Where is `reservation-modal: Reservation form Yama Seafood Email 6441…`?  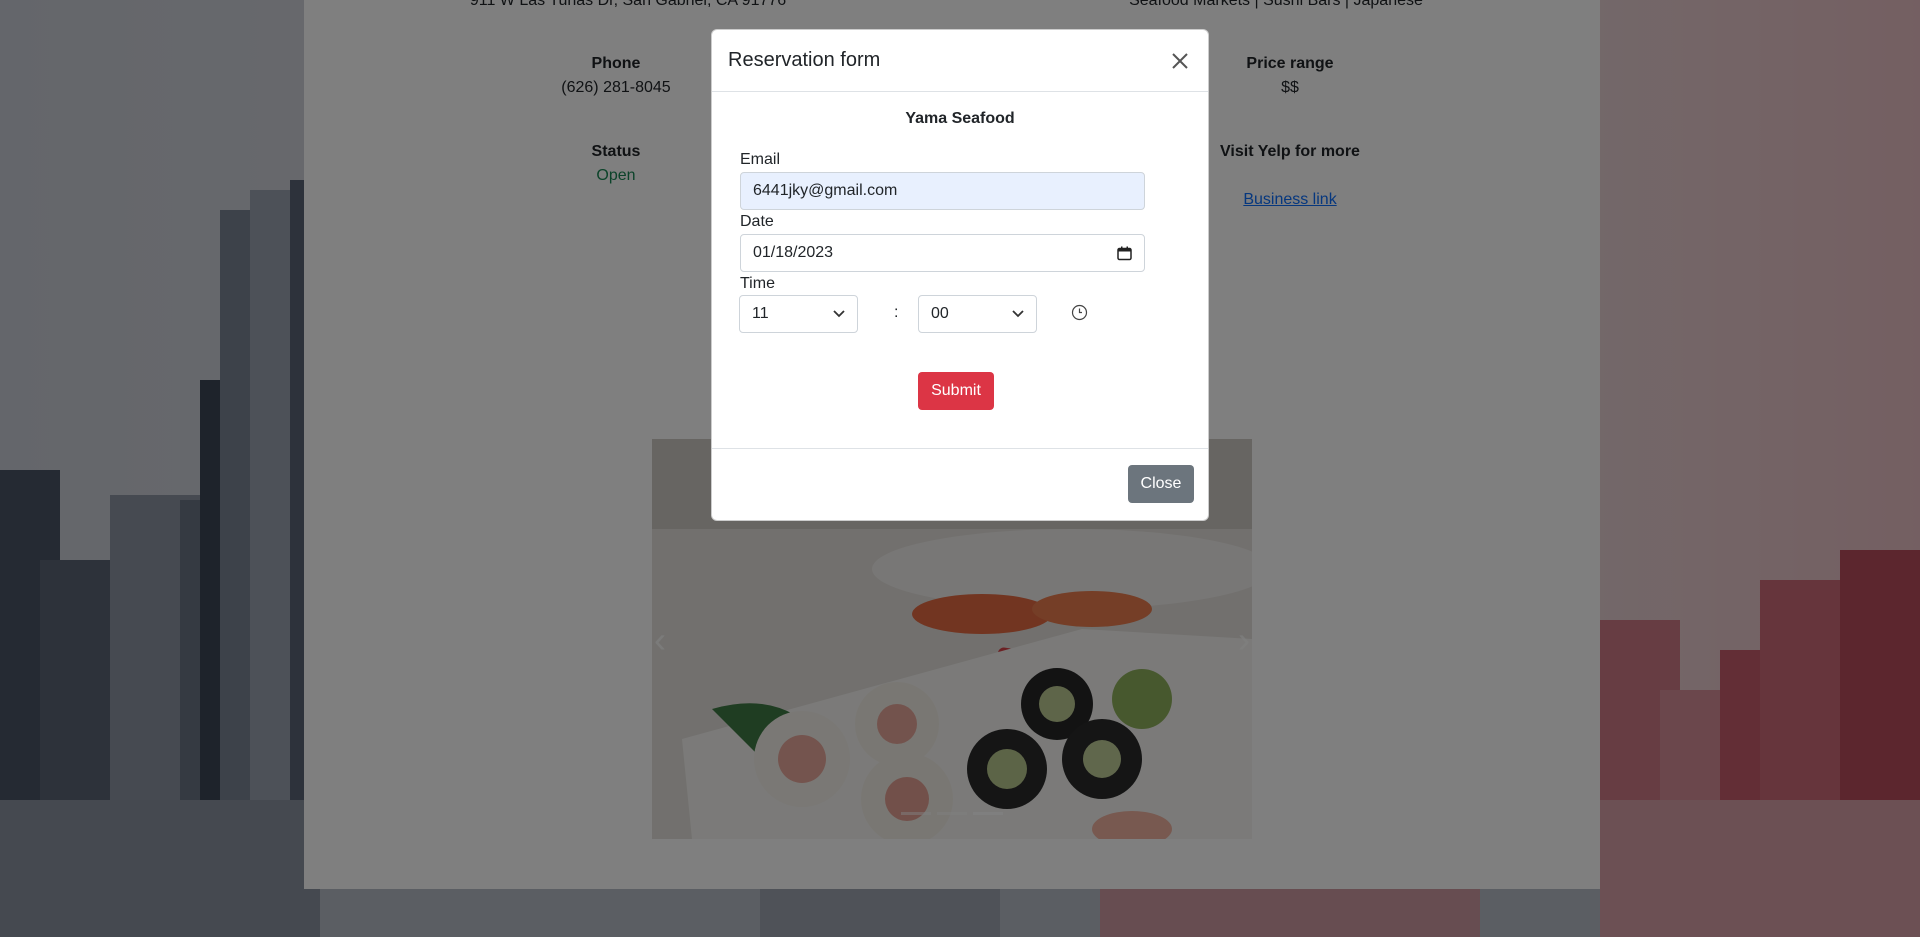 reservation-modal: Reservation form Yama Seafood Email 6441… is located at coordinates (960, 275).